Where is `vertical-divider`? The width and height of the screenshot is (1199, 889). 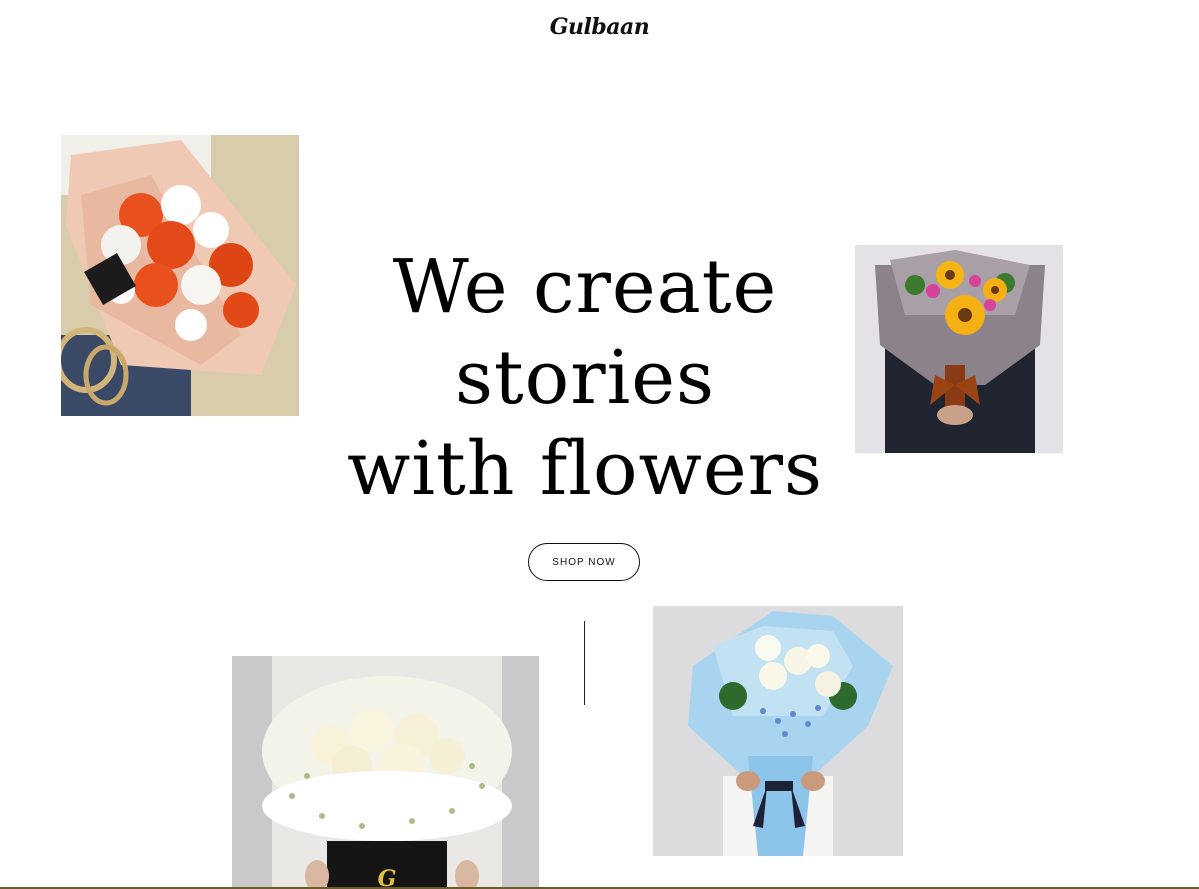
vertical-divider is located at coordinates (584, 663).